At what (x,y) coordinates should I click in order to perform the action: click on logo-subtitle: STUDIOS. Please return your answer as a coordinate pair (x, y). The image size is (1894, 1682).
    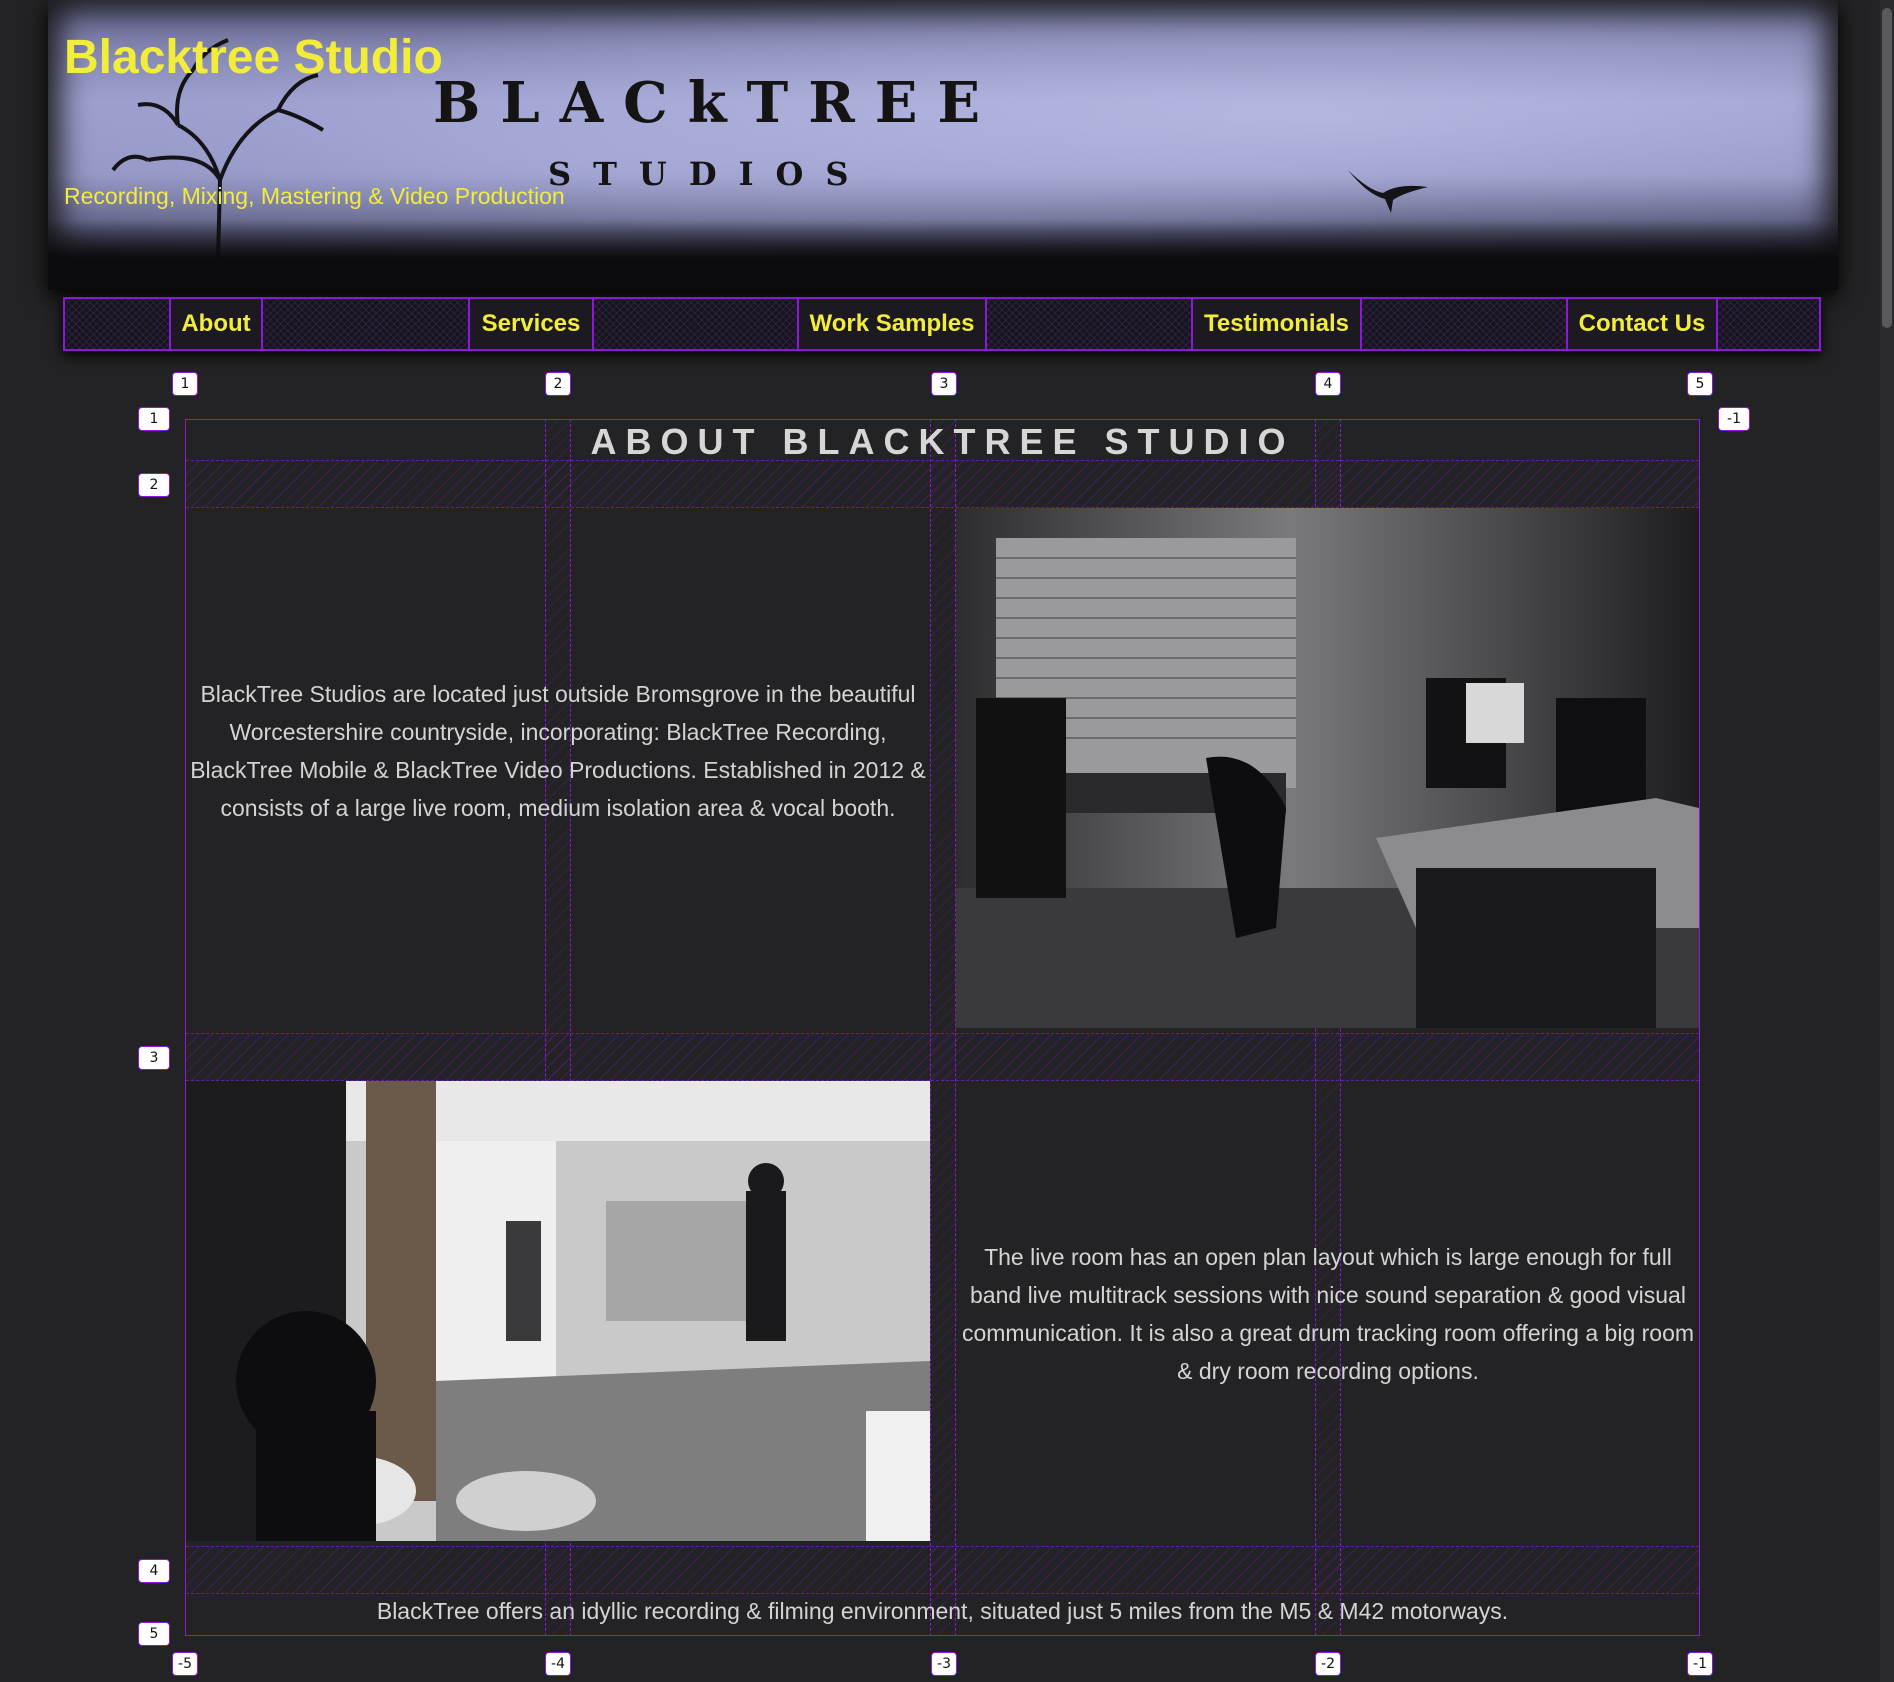
    Looking at the image, I should click on (709, 174).